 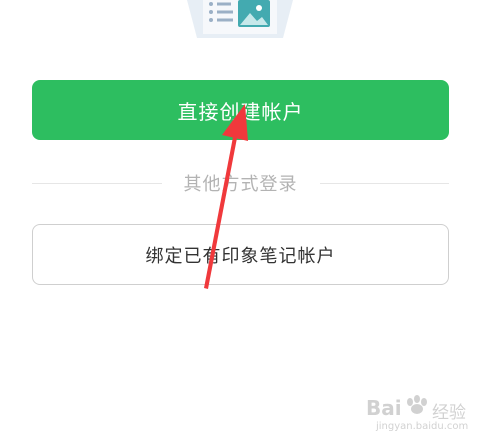 I want to click on create-account-button: 直接创建帐户, so click(x=240, y=110).